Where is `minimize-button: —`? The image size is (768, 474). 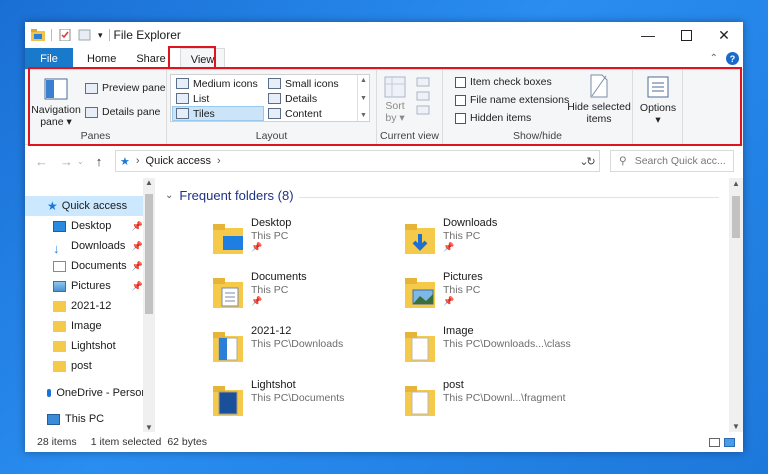 minimize-button: — is located at coordinates (648, 35).